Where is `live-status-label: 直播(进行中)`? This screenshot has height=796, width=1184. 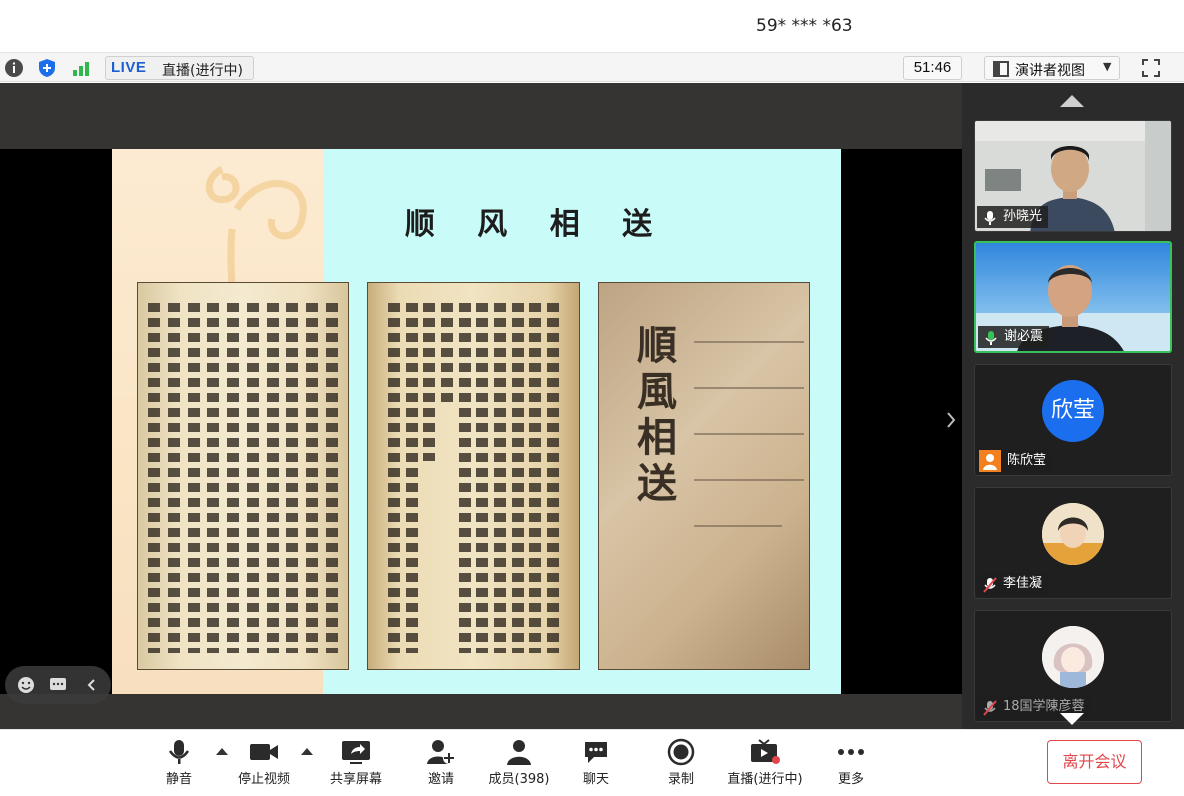 live-status-label: 直播(进行中) is located at coordinates (202, 71).